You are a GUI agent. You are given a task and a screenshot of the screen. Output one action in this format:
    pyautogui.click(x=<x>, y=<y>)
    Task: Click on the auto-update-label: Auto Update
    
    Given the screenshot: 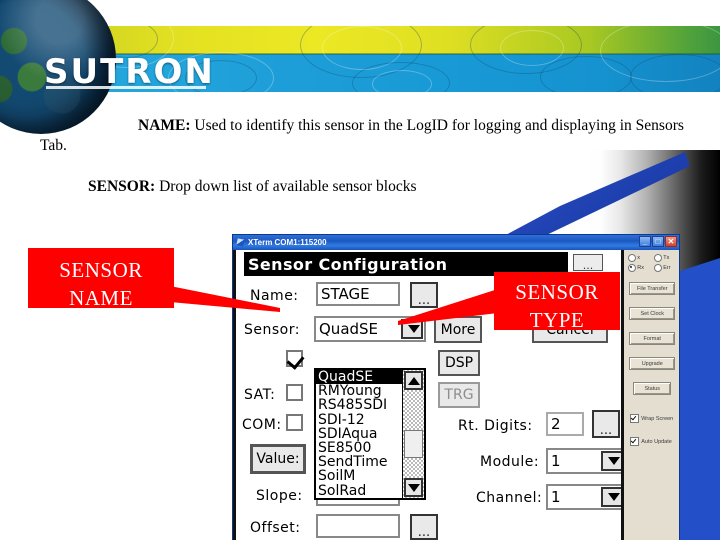 What is the action you would take?
    pyautogui.click(x=656, y=441)
    